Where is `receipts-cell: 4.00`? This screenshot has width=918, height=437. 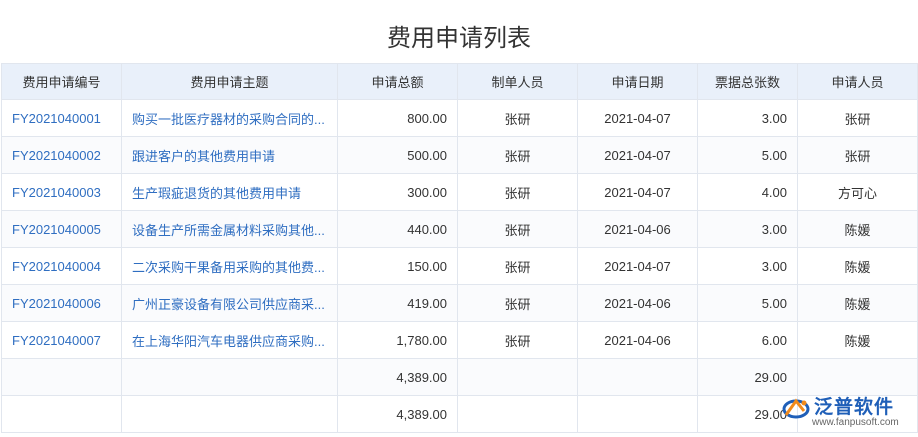 receipts-cell: 4.00 is located at coordinates (747, 192).